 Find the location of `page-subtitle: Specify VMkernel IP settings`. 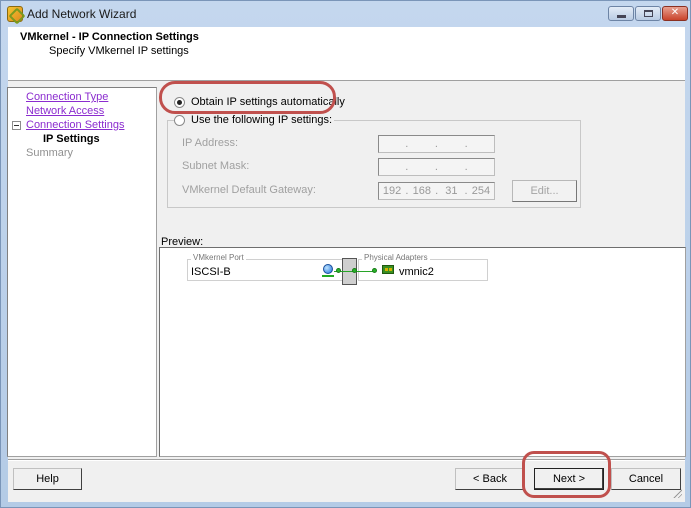

page-subtitle: Specify VMkernel IP settings is located at coordinates (119, 51).